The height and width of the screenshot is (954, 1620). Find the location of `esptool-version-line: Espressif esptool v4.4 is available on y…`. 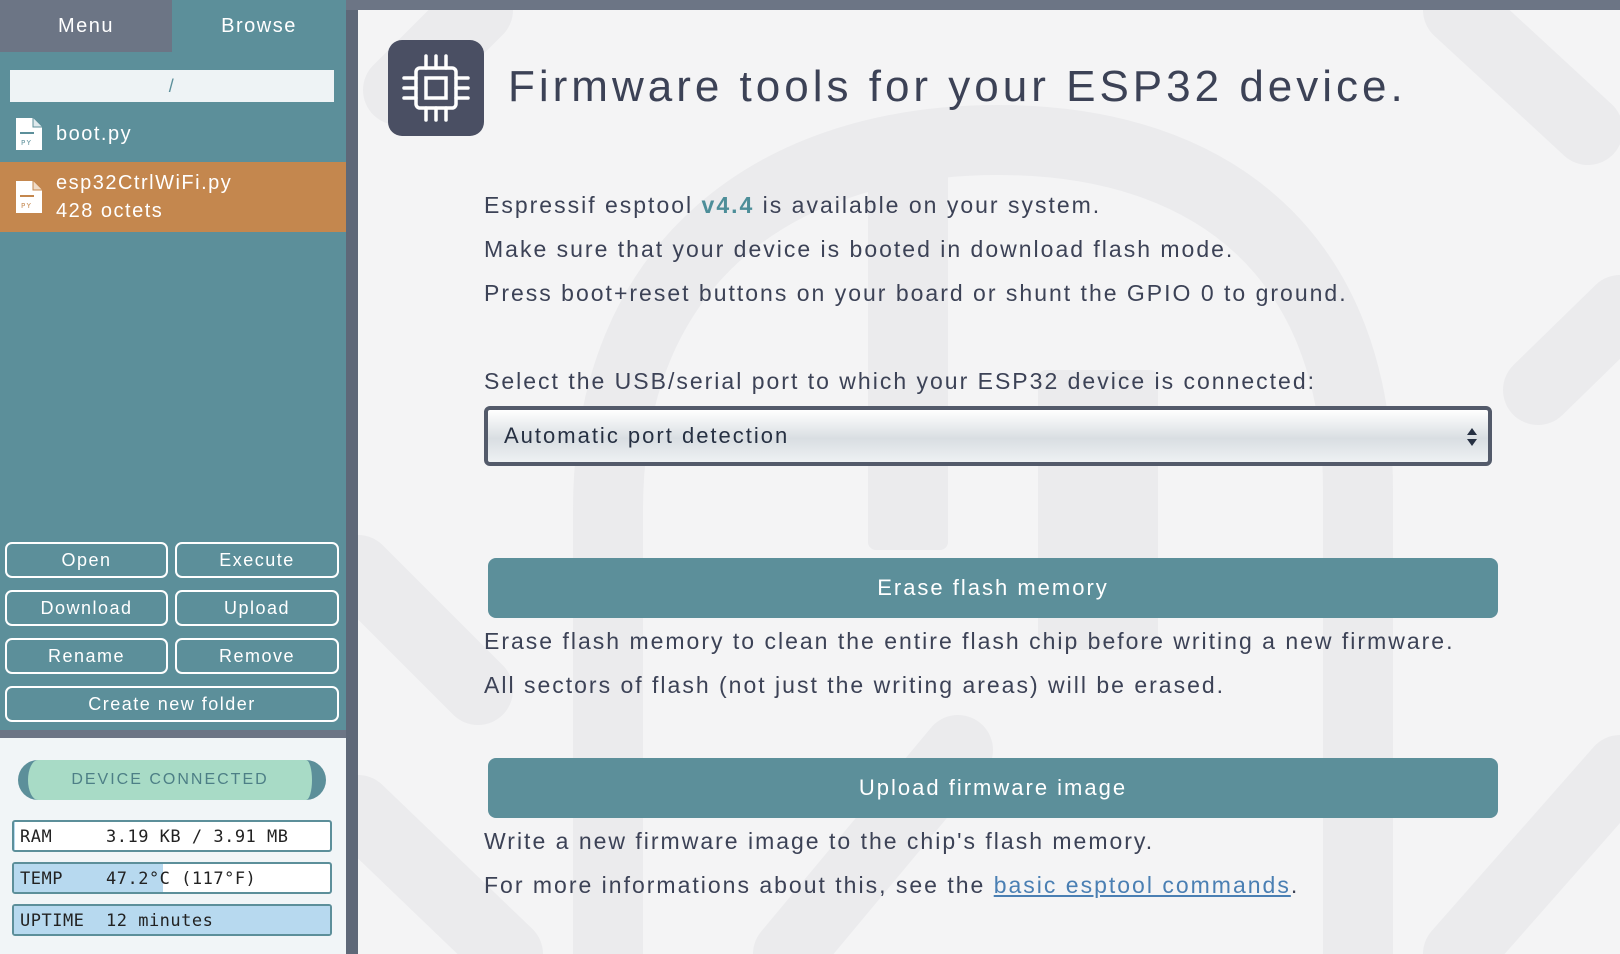

esptool-version-line: Espressif esptool v4.4 is available on y… is located at coordinates (792, 205).